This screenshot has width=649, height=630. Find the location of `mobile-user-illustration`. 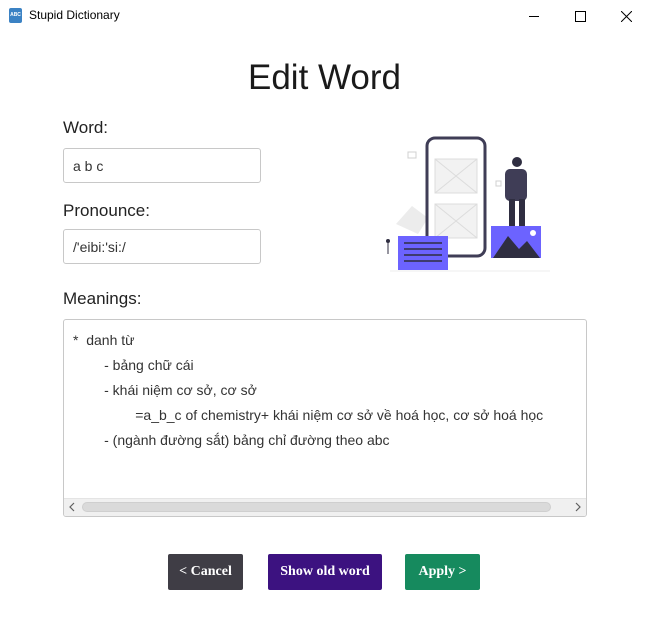

mobile-user-illustration is located at coordinates (468, 204).